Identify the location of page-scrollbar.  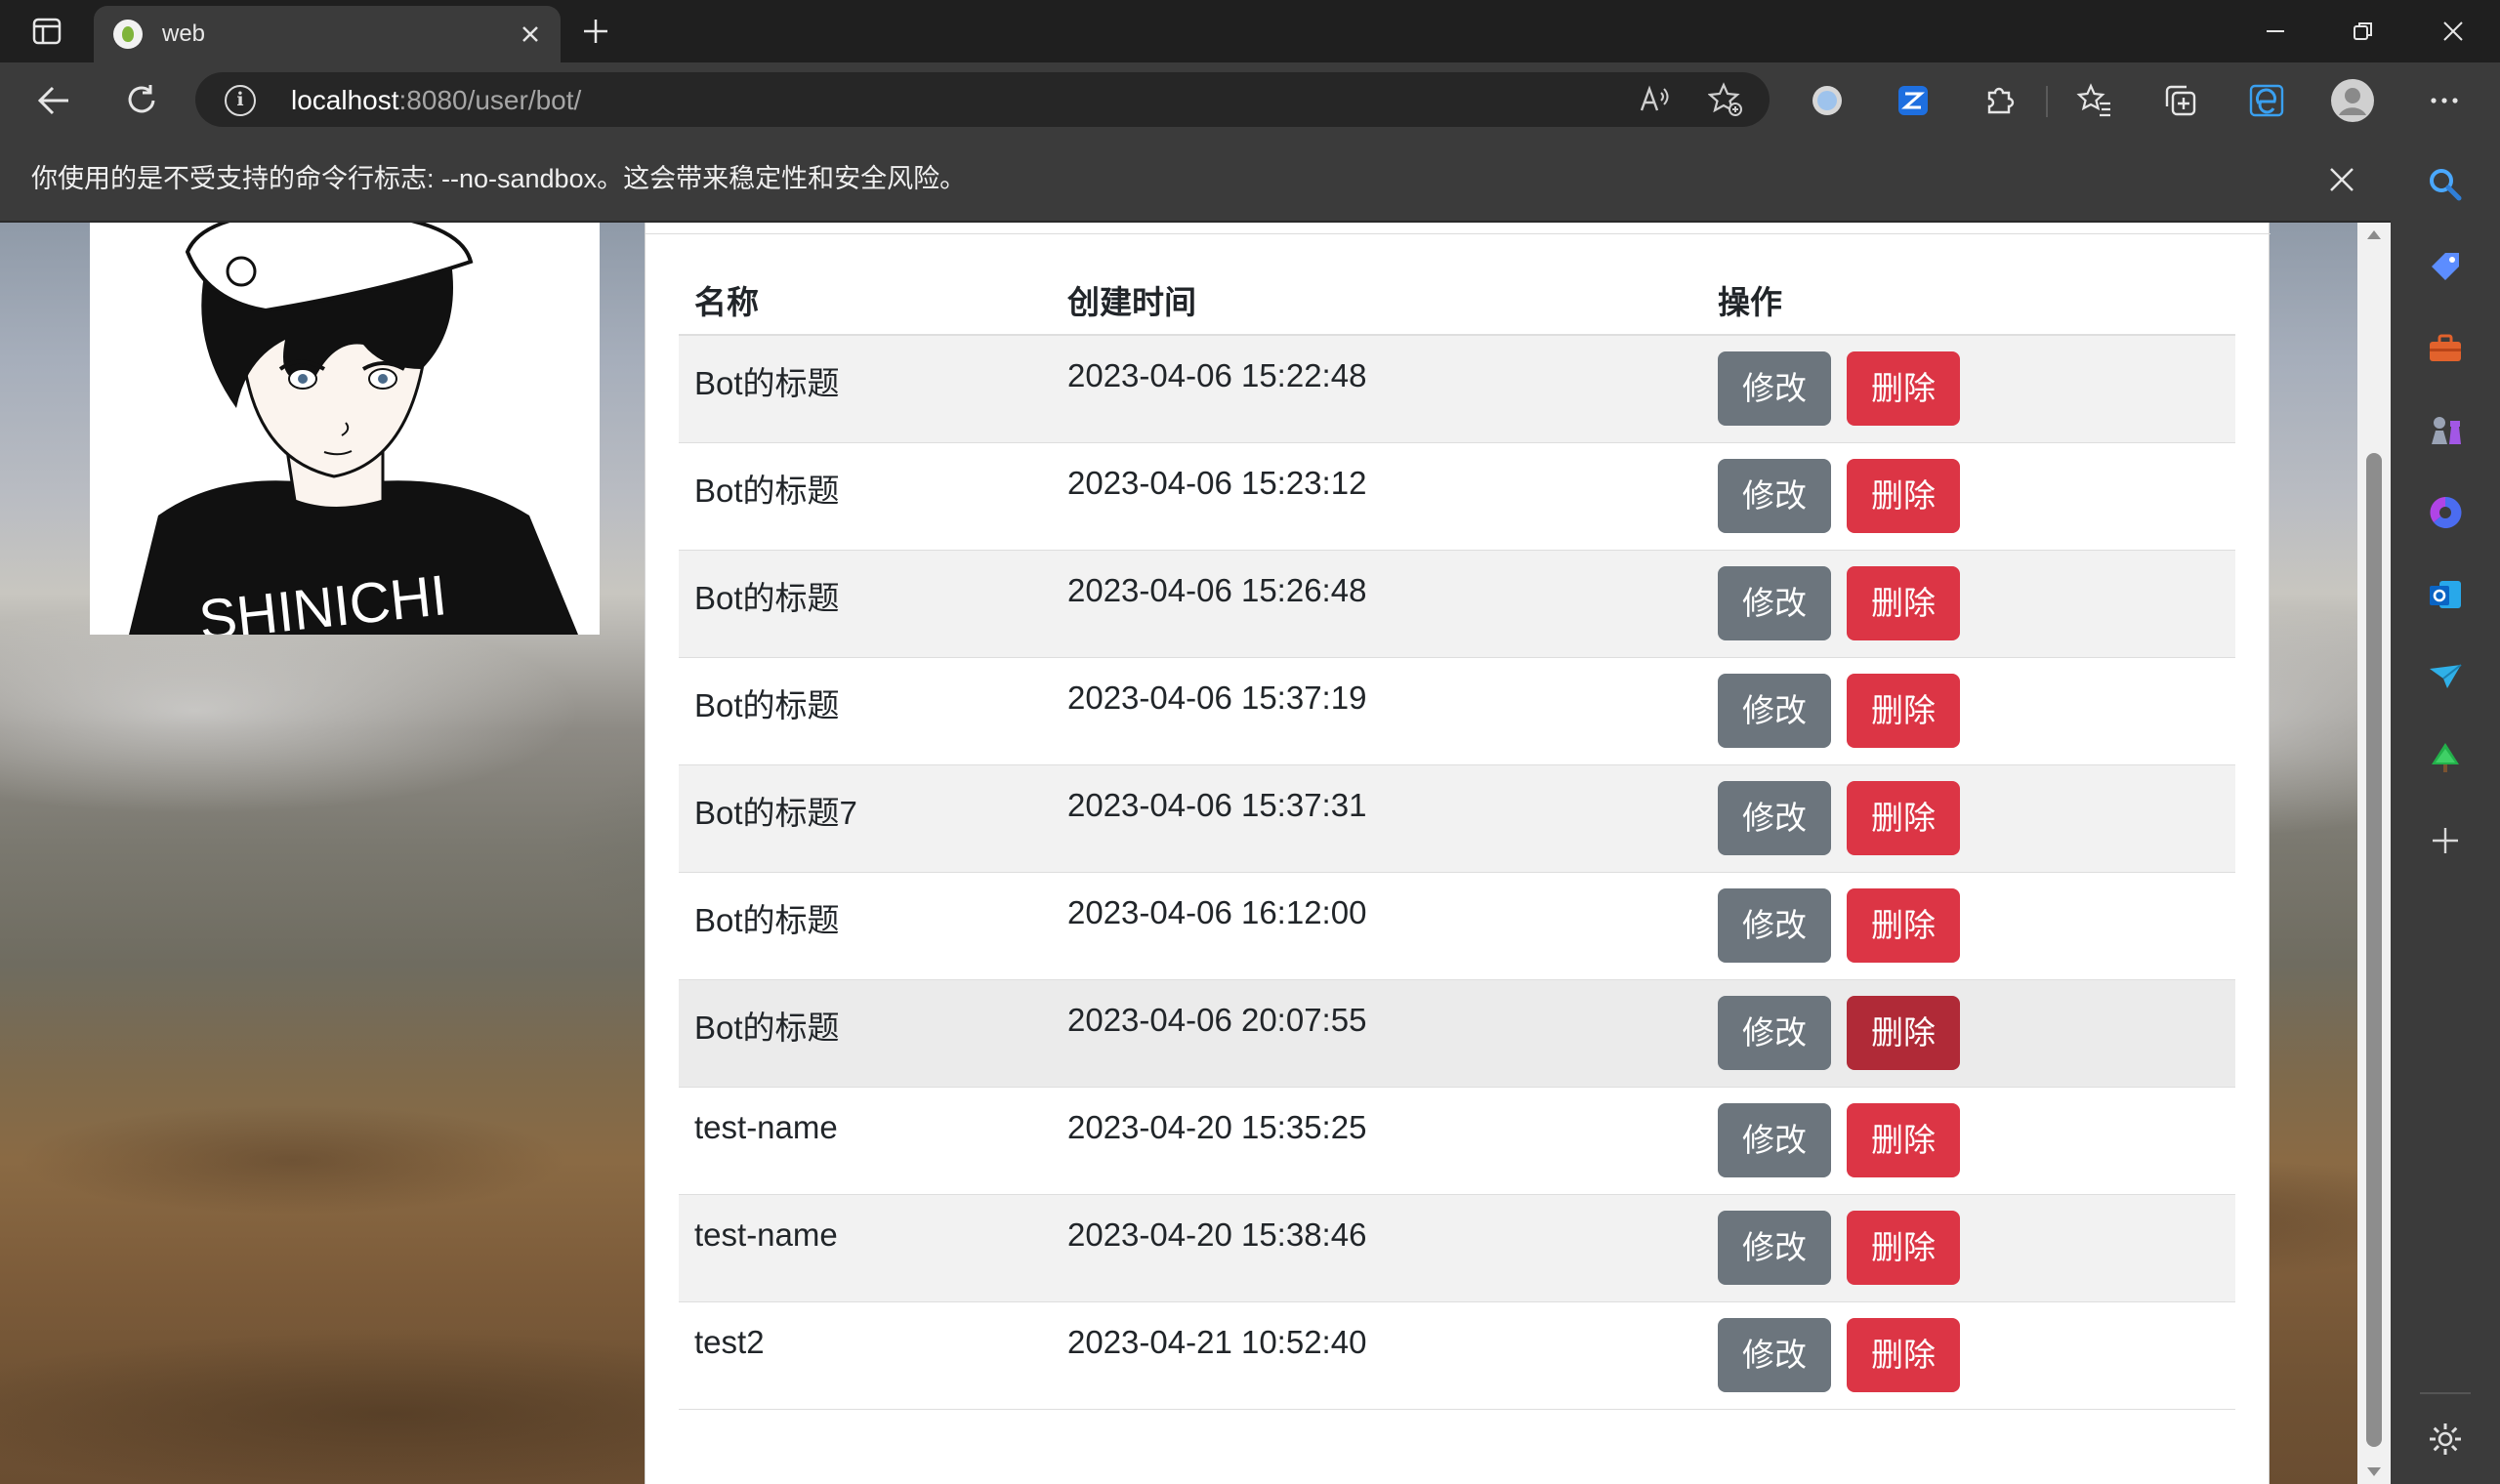
(2374, 854).